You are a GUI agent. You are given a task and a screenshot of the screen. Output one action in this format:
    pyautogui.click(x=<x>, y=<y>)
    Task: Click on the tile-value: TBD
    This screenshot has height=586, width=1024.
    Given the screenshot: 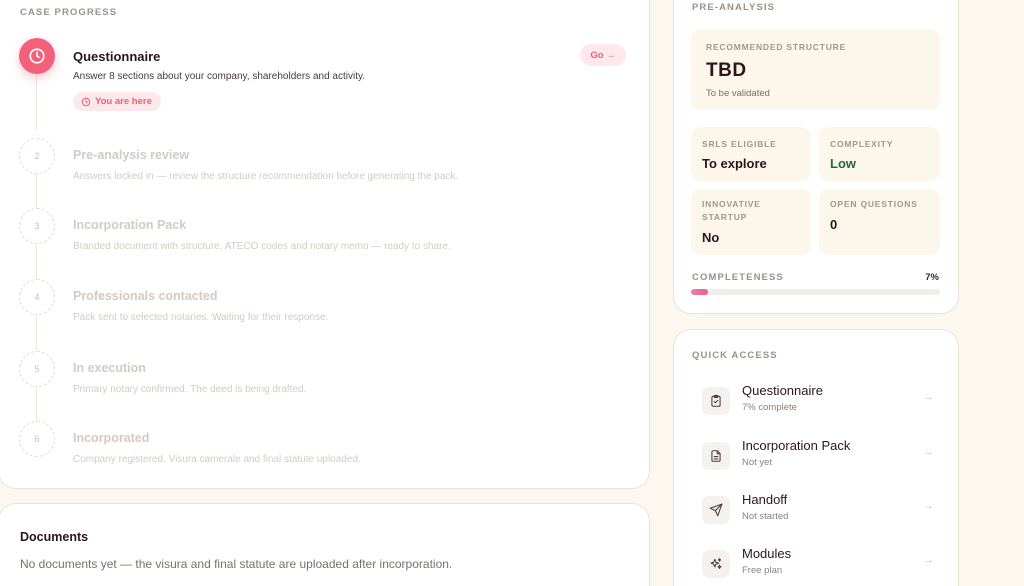 What is the action you would take?
    pyautogui.click(x=726, y=70)
    